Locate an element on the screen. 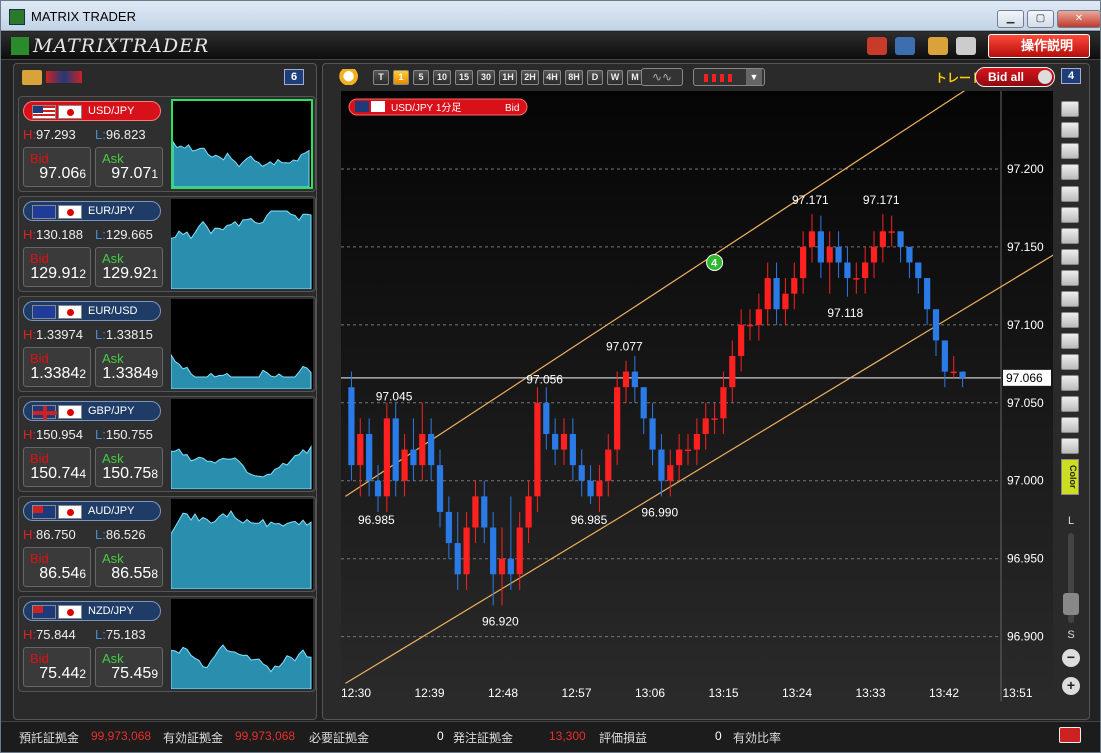 Image resolution: width=1101 pixels, height=753 pixels. zoom-slider is located at coordinates (1071, 578).